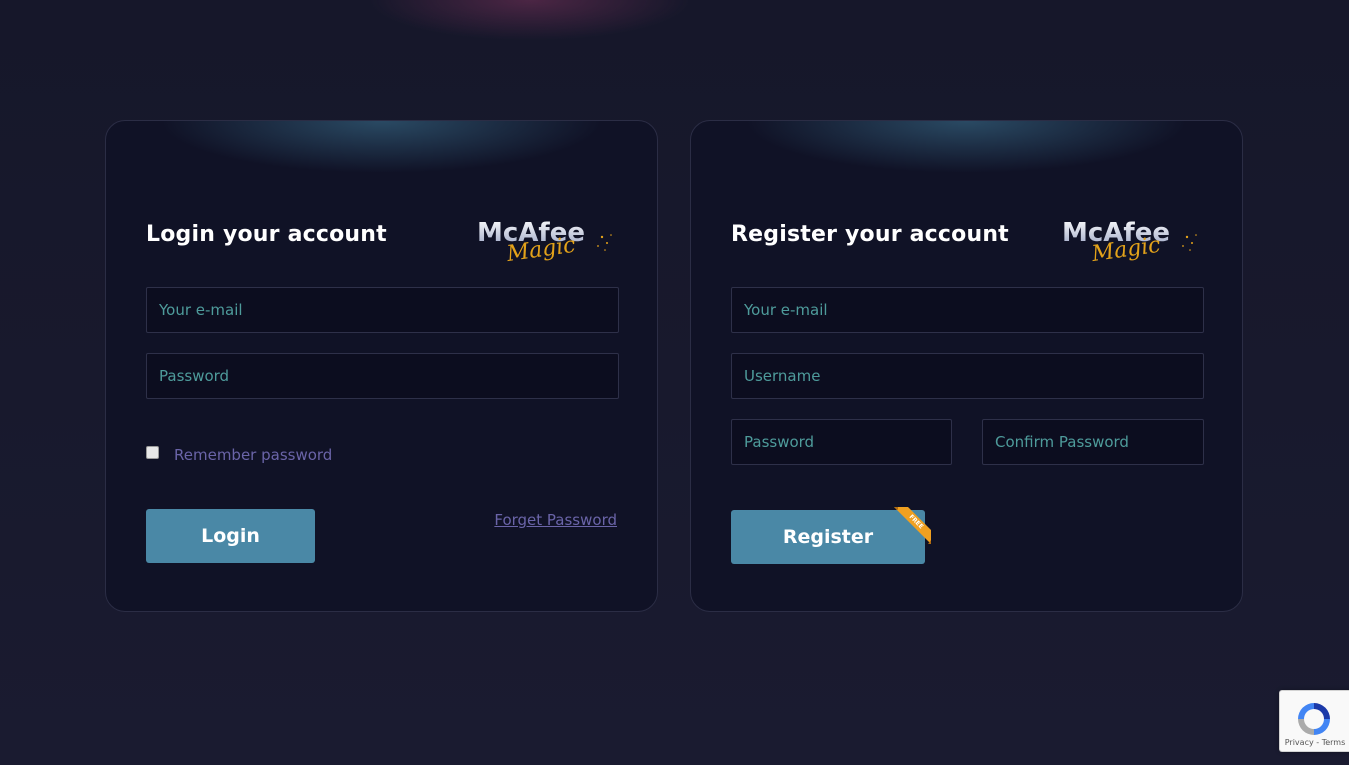 The image size is (1349, 765). I want to click on register-email-input, so click(967, 310).